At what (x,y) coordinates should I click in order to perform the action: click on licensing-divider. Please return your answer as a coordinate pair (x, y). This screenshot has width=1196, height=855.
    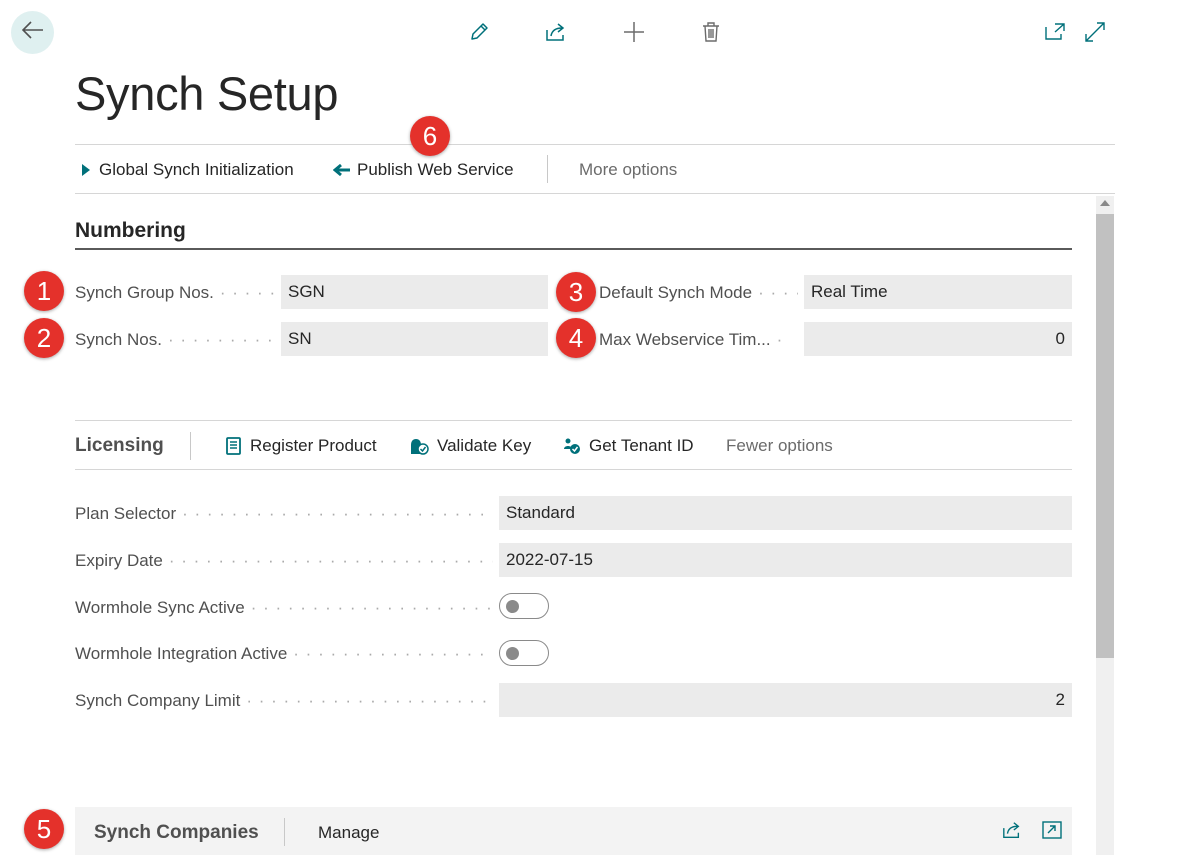
    Looking at the image, I should click on (190, 446).